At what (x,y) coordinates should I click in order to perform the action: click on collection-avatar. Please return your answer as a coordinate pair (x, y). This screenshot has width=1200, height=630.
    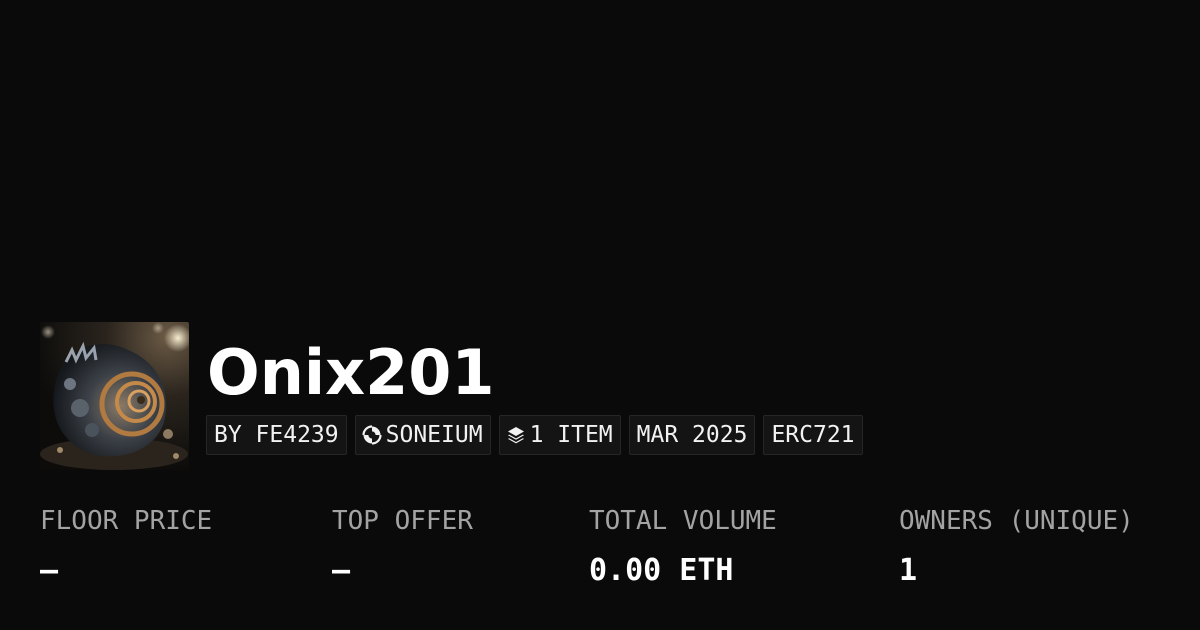
    Looking at the image, I should click on (114, 396).